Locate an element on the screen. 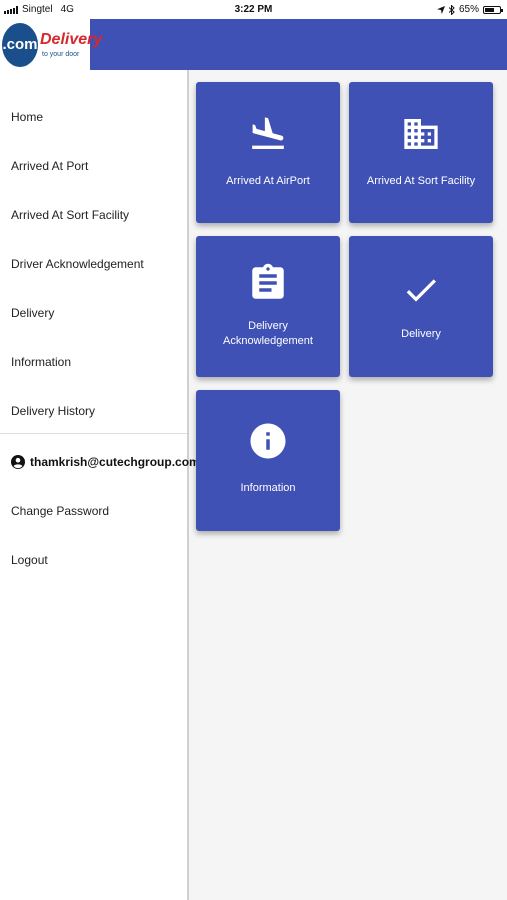 The image size is (507, 900). tile-label: Arrived At AirPort is located at coordinates (268, 181).